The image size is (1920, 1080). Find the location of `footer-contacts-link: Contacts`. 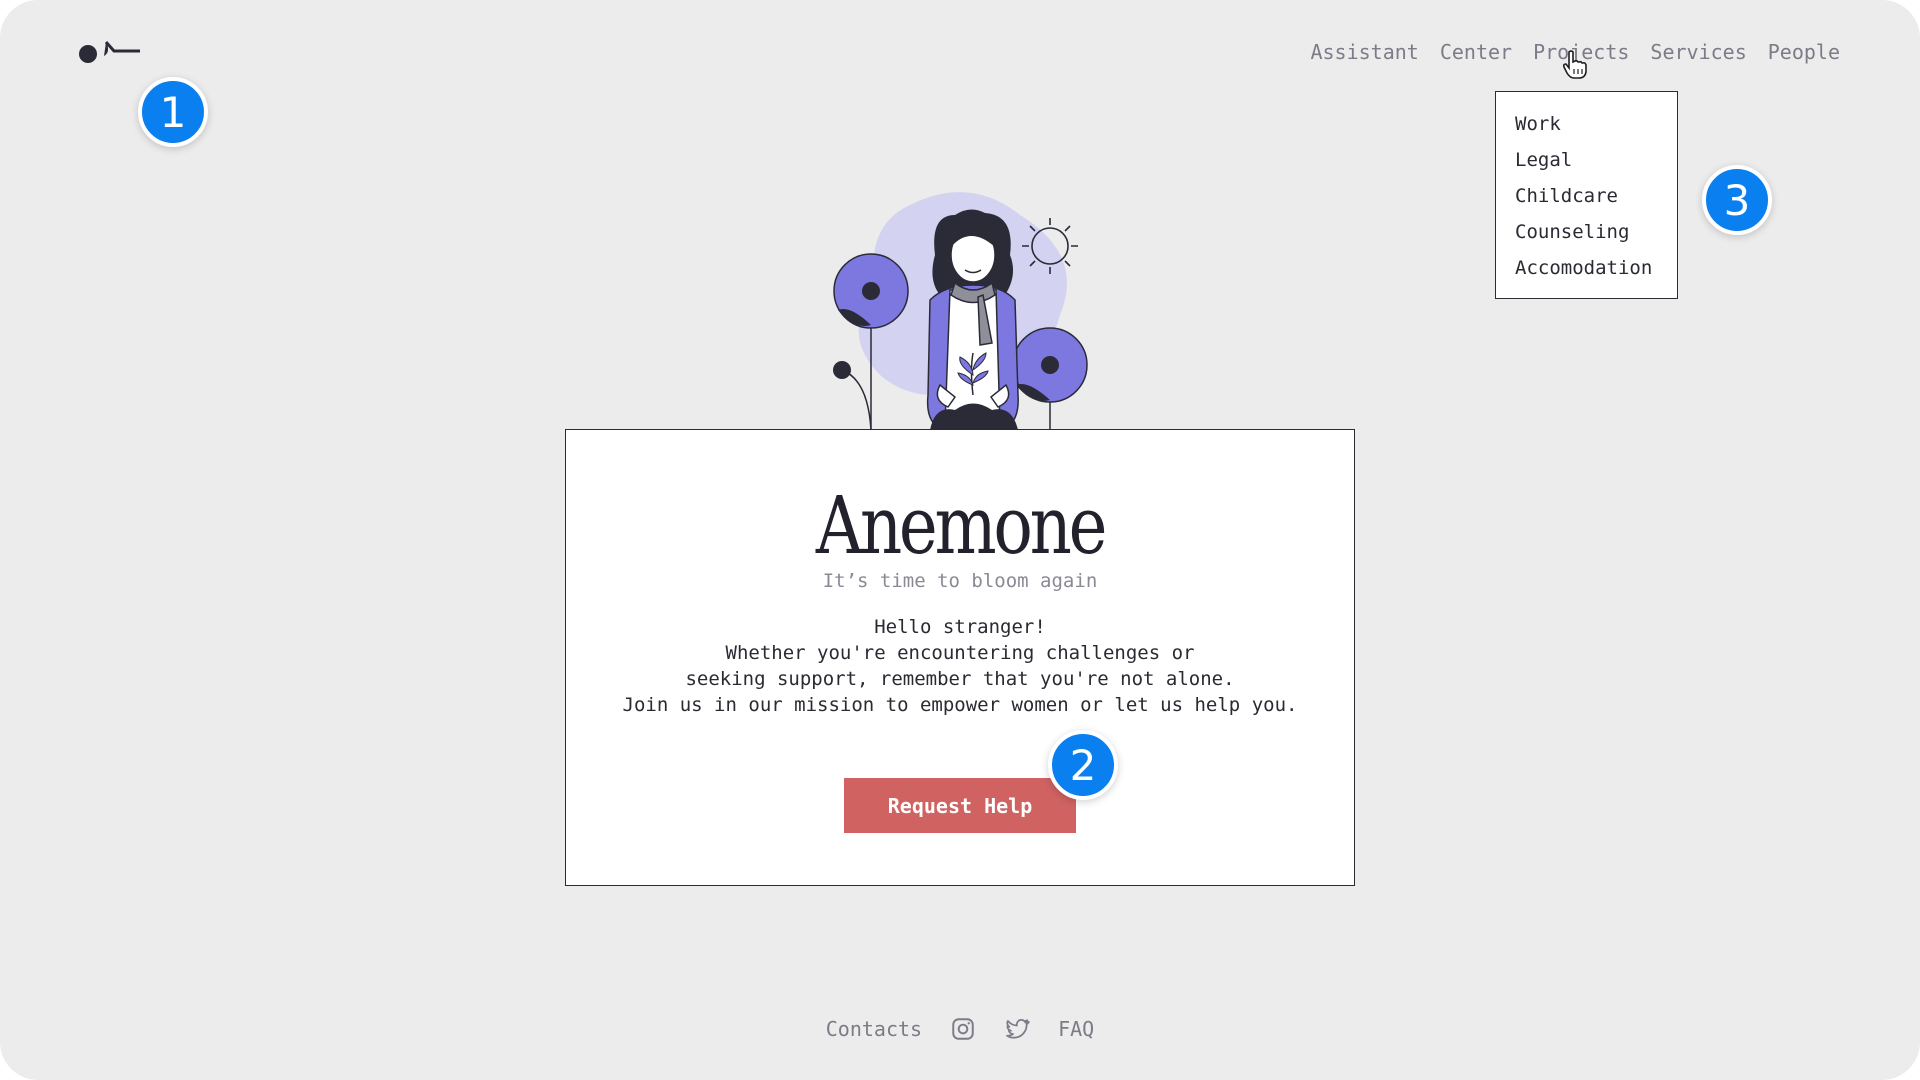

footer-contacts-link: Contacts is located at coordinates (874, 1029).